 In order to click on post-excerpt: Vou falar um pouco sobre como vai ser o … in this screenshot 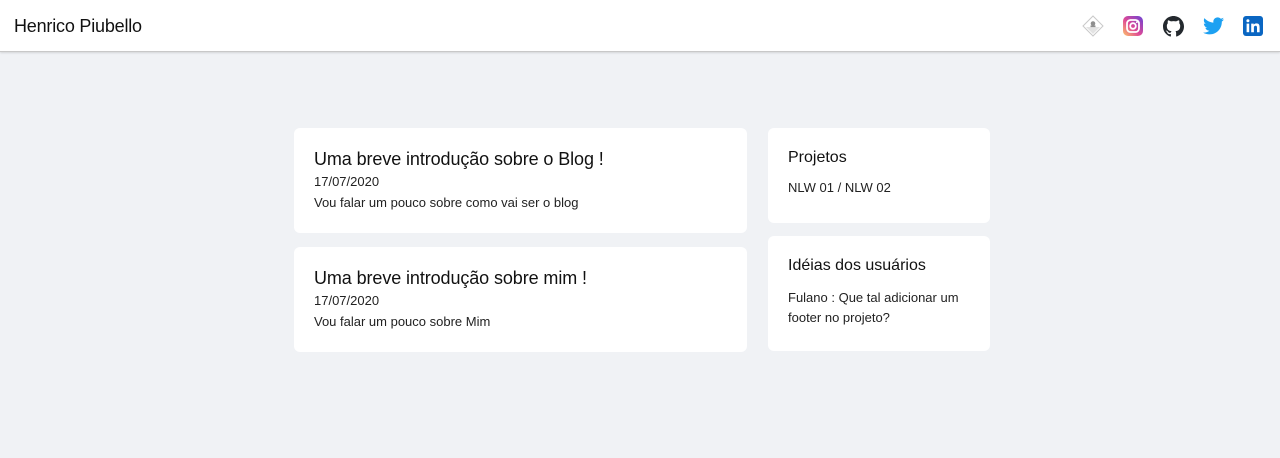, I will do `click(446, 202)`.